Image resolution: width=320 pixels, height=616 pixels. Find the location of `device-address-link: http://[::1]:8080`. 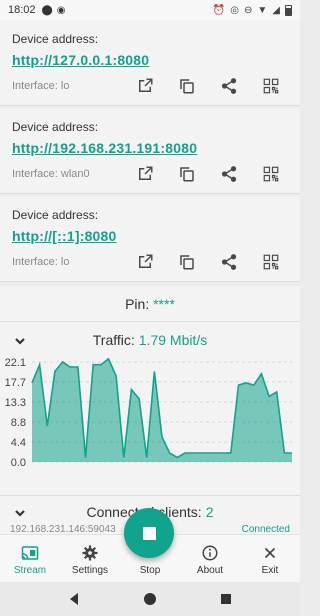

device-address-link: http://[::1]:8080 is located at coordinates (64, 236).